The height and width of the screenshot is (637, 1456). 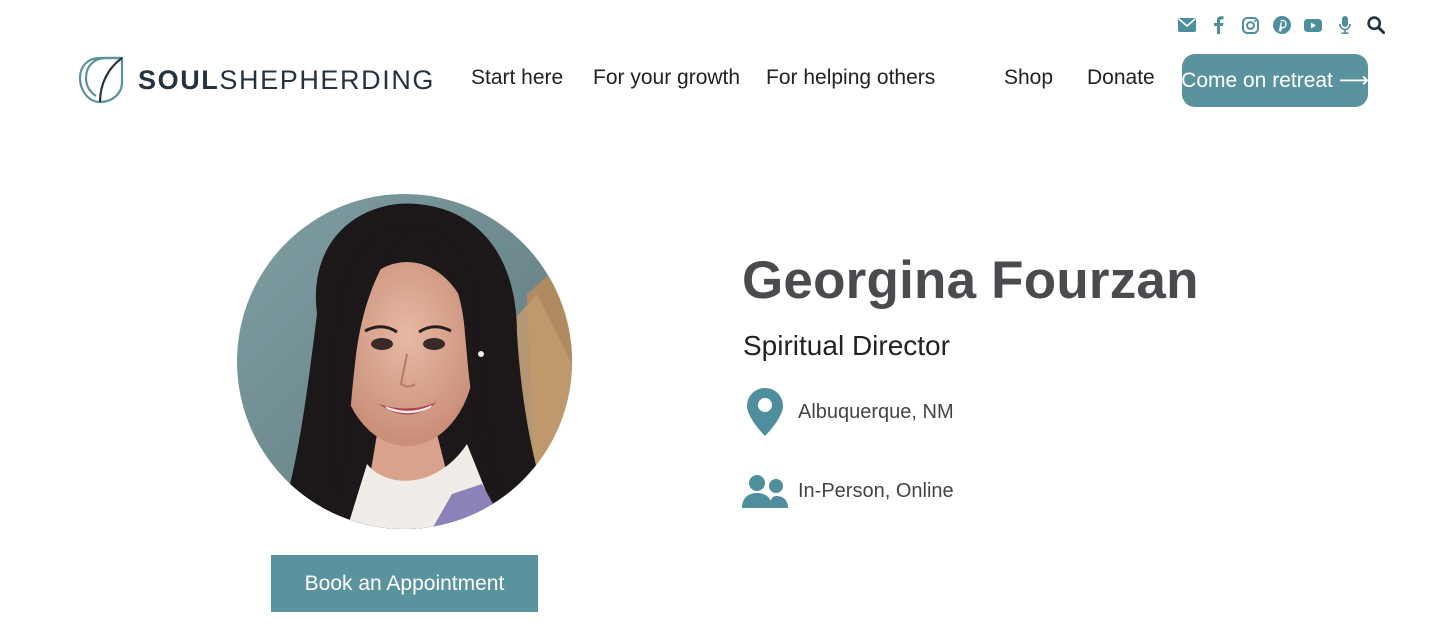 What do you see at coordinates (1313, 25) in the screenshot?
I see `youtube-icon` at bounding box center [1313, 25].